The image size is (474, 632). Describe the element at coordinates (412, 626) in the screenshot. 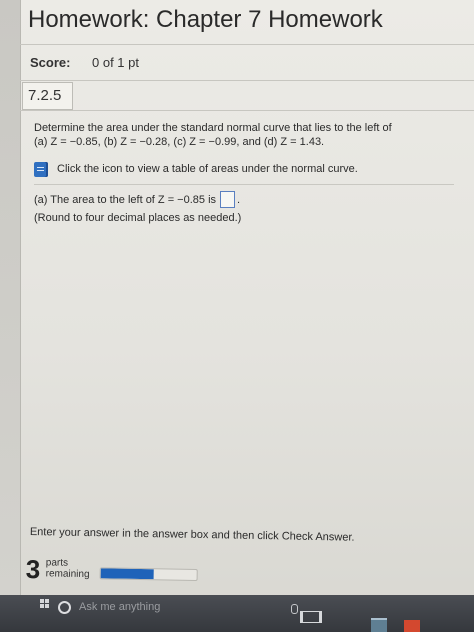

I see `store-app-icon` at that location.